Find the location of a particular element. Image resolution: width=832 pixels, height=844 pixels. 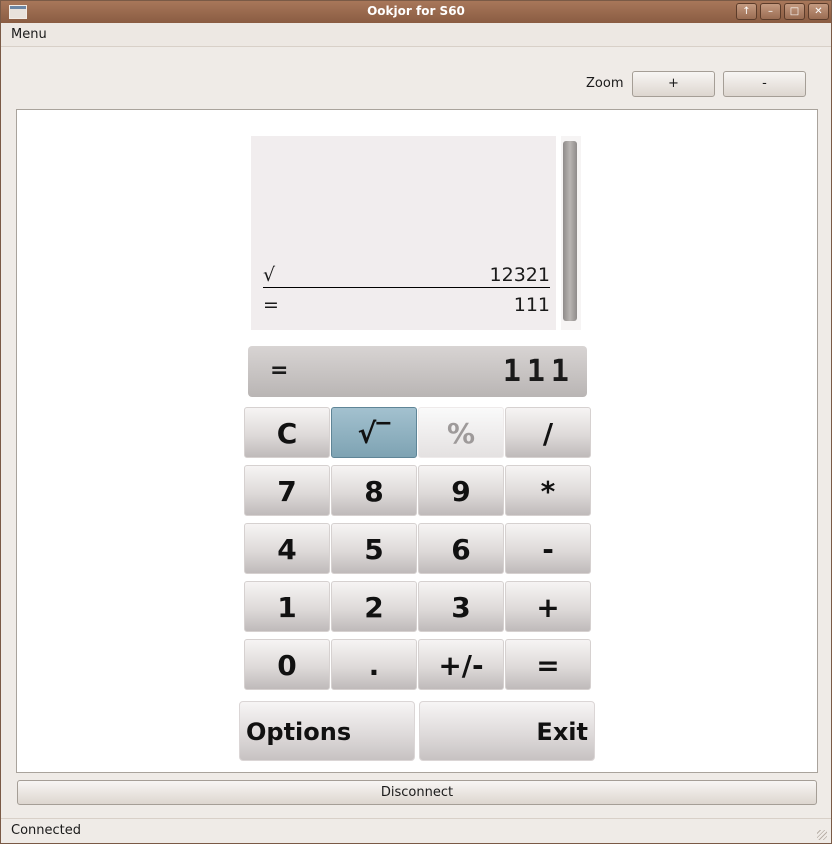

key-5: 5 is located at coordinates (374, 548).